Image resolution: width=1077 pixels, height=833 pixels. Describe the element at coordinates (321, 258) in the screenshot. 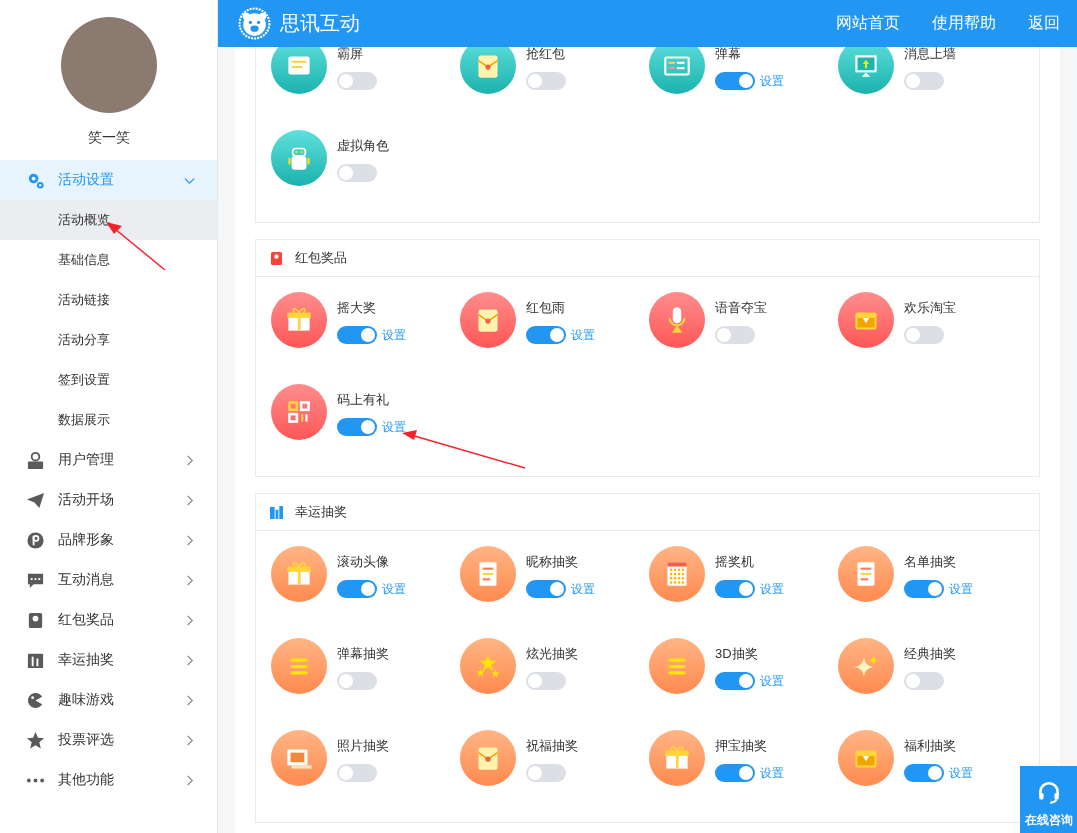

I see `section-title: 红包奖品` at that location.